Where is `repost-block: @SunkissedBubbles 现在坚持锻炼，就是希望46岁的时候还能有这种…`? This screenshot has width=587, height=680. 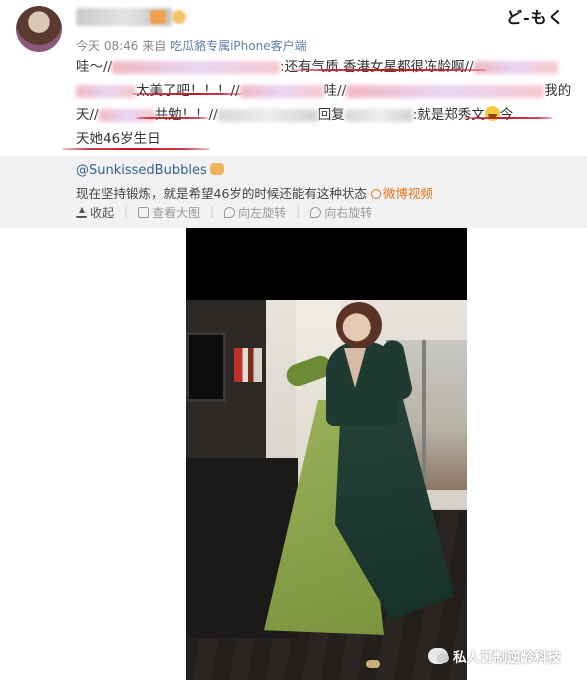 repost-block: @SunkissedBubbles 现在坚持锻炼，就是希望46岁的时候还能有这种… is located at coordinates (293, 192).